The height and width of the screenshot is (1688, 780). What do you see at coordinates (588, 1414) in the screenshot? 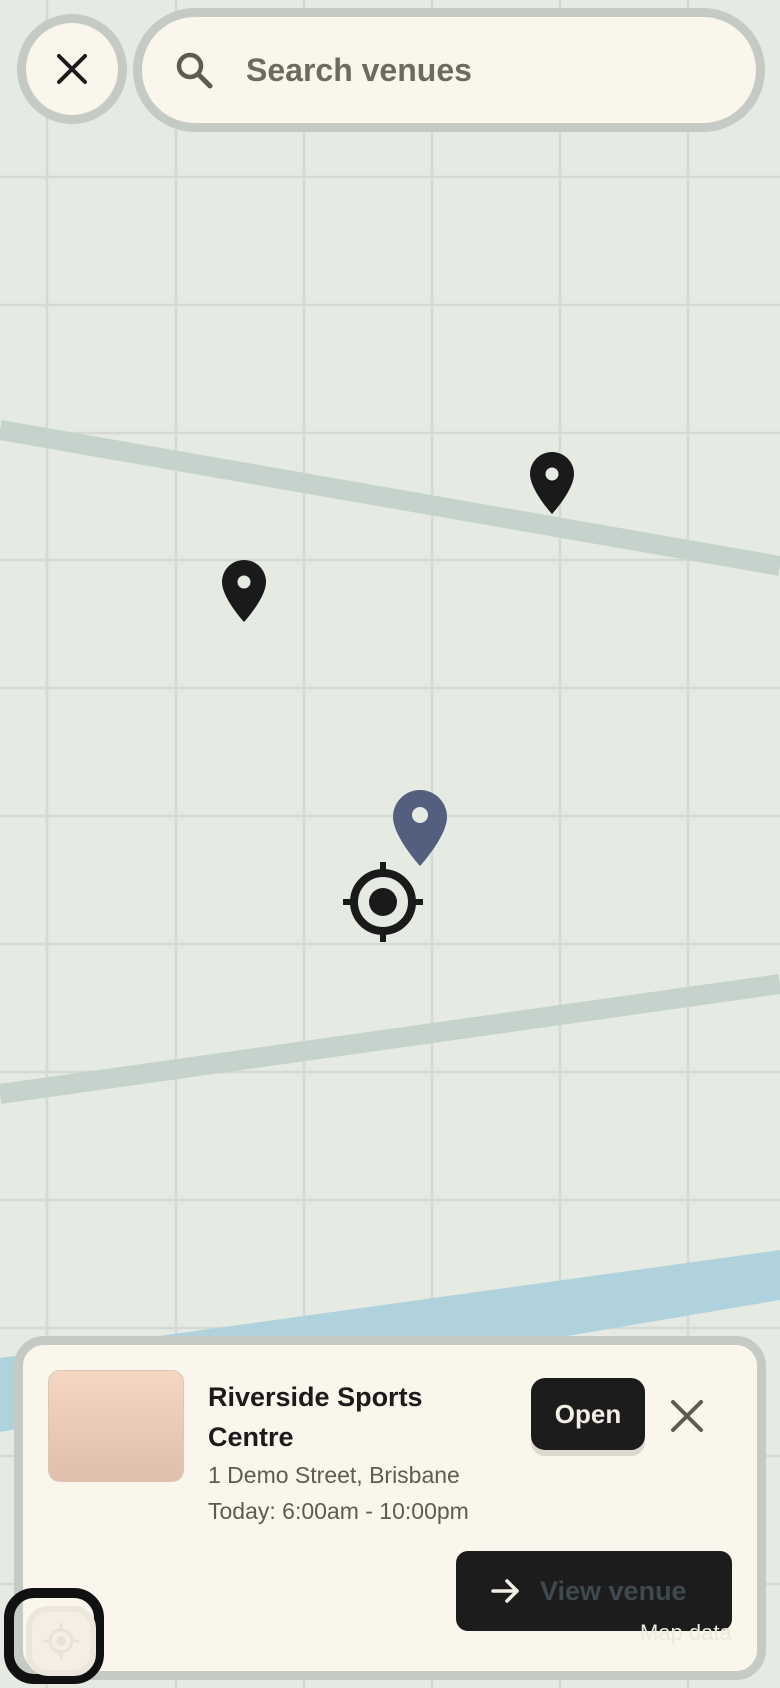
I see `status-badge: Open` at bounding box center [588, 1414].